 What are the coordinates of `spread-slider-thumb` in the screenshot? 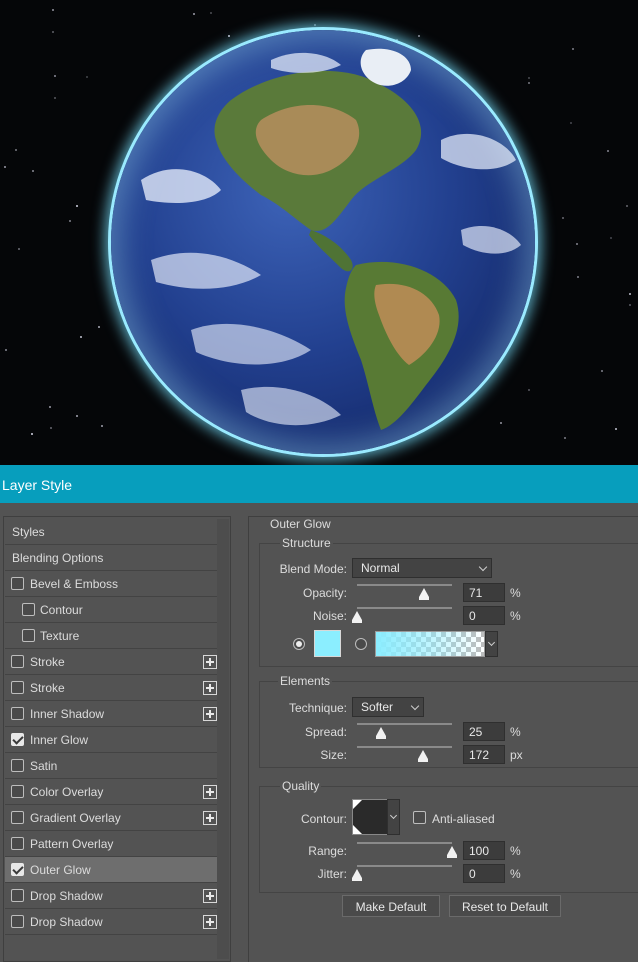 It's located at (380, 733).